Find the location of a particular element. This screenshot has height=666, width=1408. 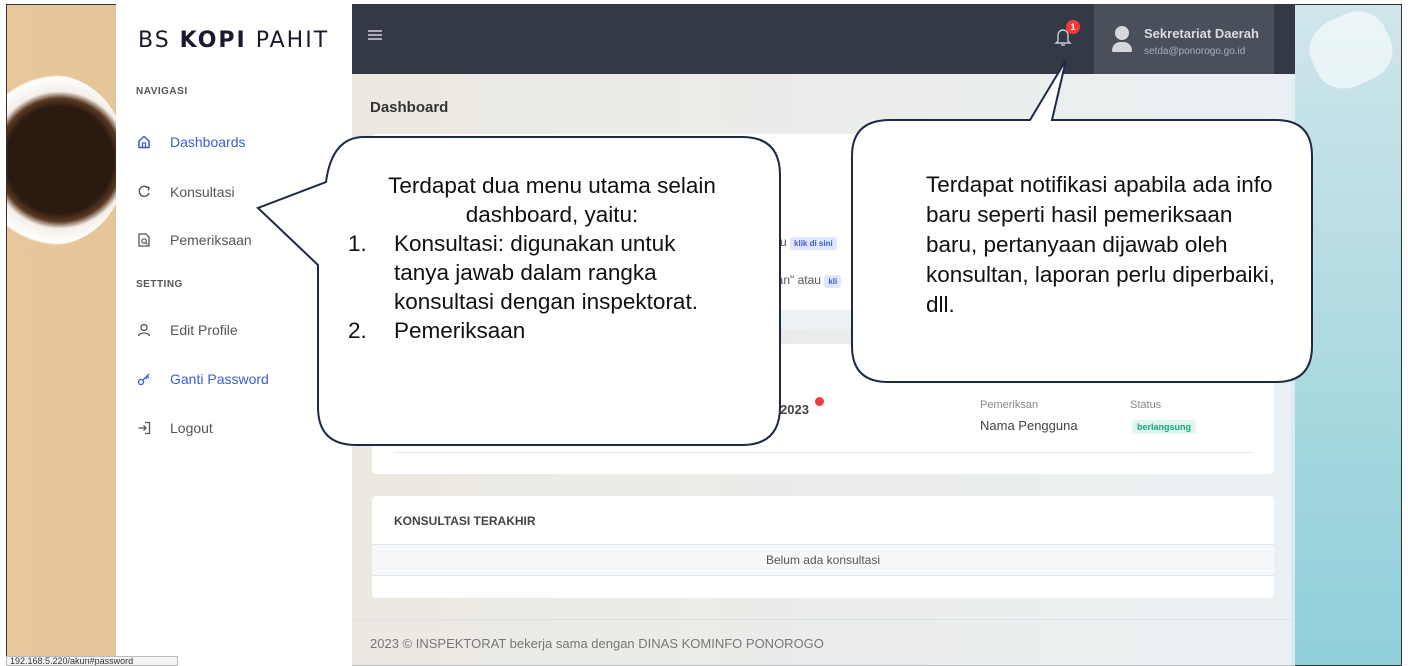

sidebar-item-ganti-password: Ganti Password is located at coordinates (202, 379).